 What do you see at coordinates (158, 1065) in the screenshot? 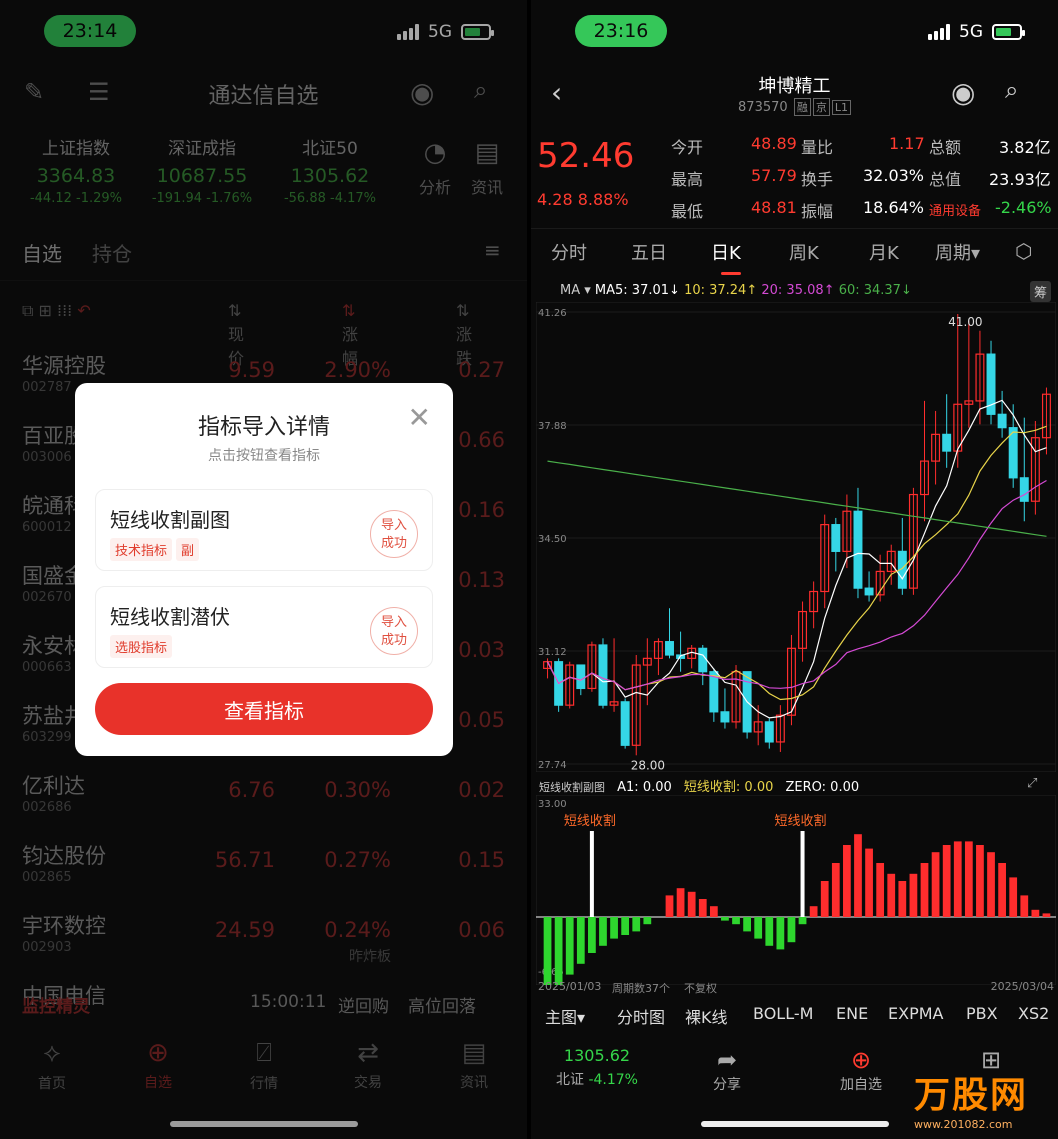
I see `nav-watchlist: ⊕ 自选` at bounding box center [158, 1065].